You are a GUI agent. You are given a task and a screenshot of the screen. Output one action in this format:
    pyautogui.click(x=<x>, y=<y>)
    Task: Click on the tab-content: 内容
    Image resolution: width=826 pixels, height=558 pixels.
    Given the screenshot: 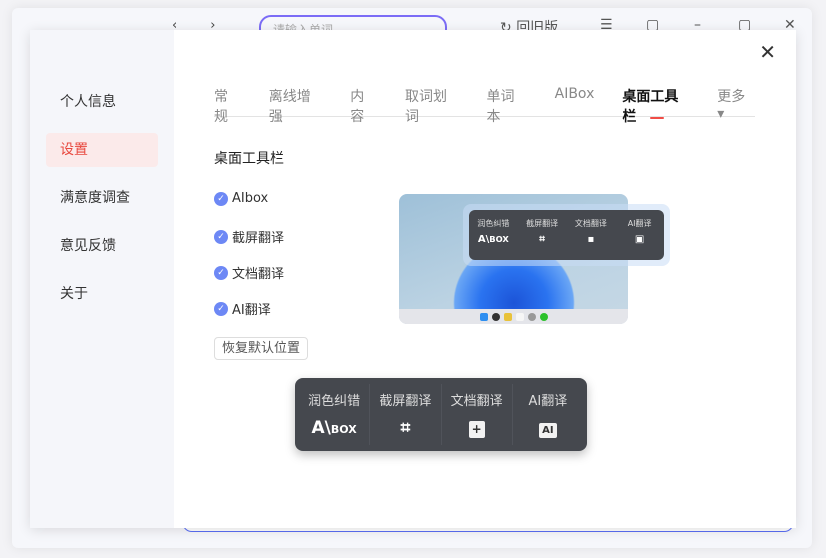 What is the action you would take?
    pyautogui.click(x=363, y=105)
    